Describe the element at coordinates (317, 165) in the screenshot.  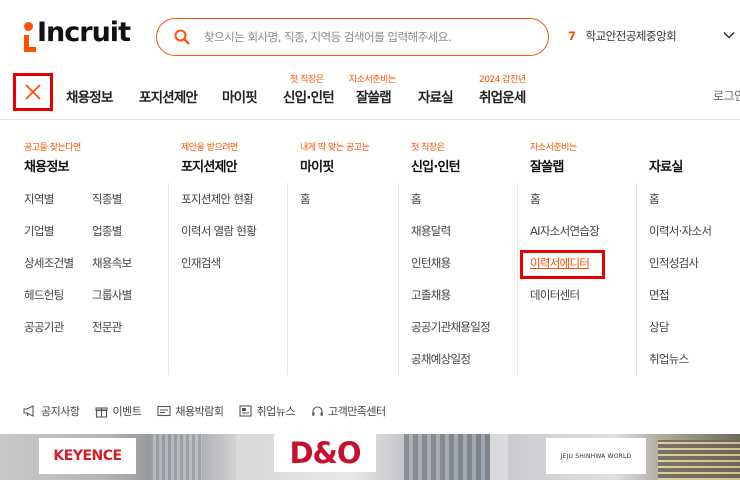
I see `column-title: 마이핏` at that location.